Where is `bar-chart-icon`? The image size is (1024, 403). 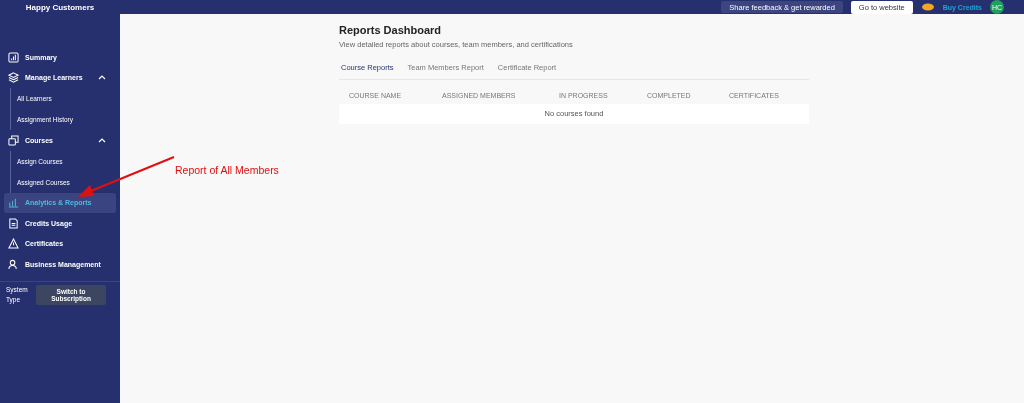 bar-chart-icon is located at coordinates (13, 203).